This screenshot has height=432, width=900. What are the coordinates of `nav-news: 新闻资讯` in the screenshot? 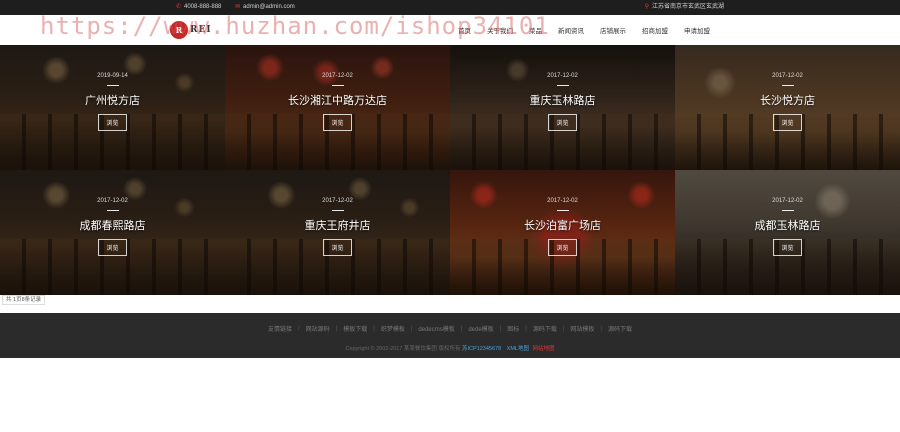 It's located at (571, 30).